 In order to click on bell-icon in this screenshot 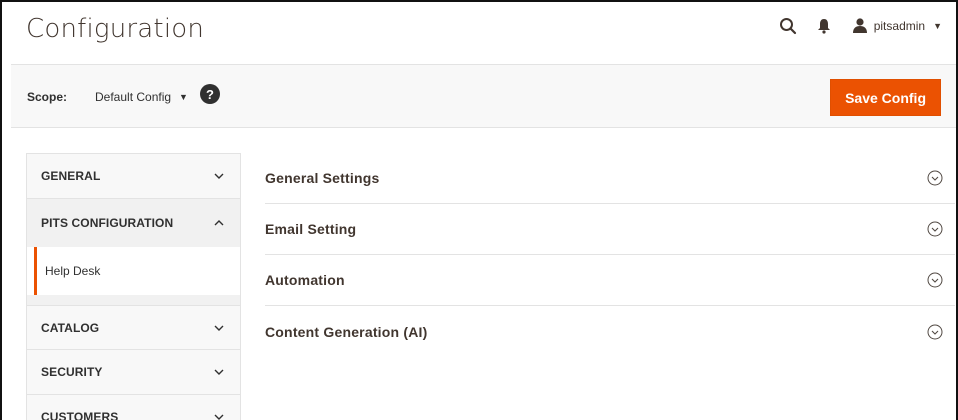, I will do `click(824, 26)`.